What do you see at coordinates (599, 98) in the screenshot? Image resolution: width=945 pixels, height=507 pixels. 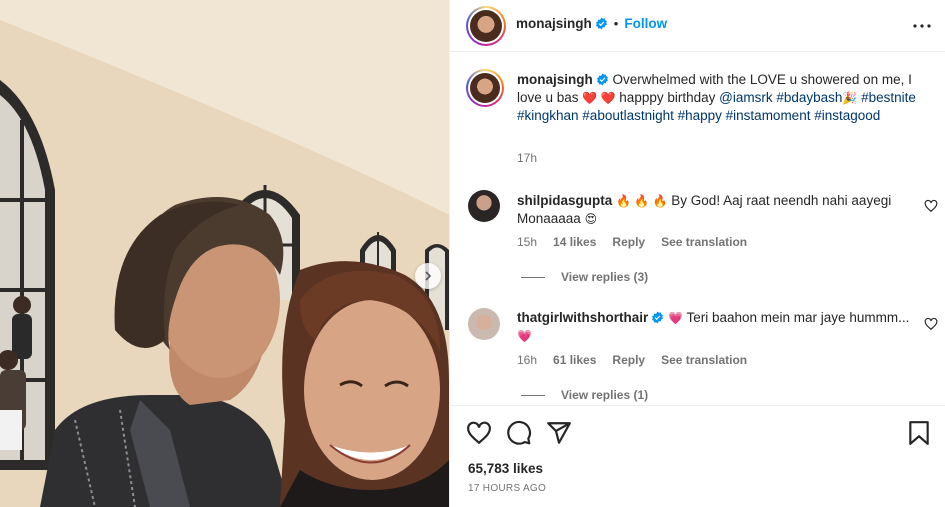 I see `caption-hearts: ❤️ ❤️` at bounding box center [599, 98].